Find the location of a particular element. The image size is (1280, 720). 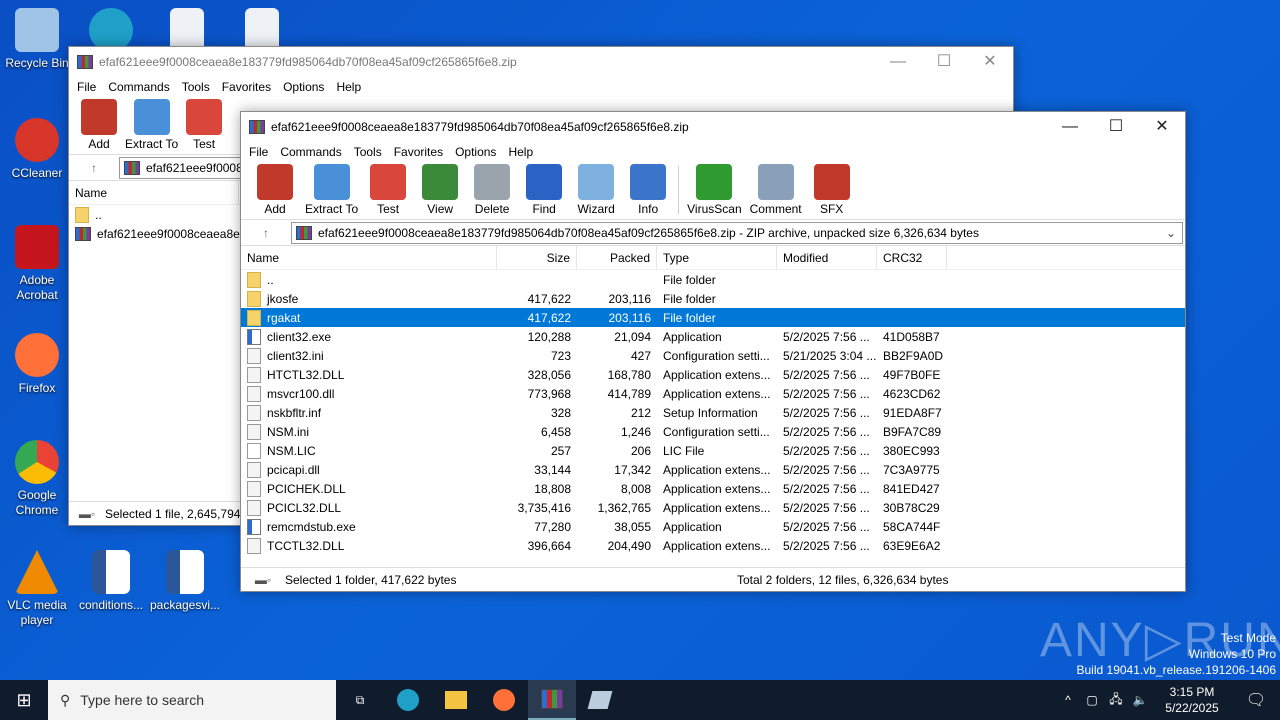

column-packed: Packed is located at coordinates (617, 257).